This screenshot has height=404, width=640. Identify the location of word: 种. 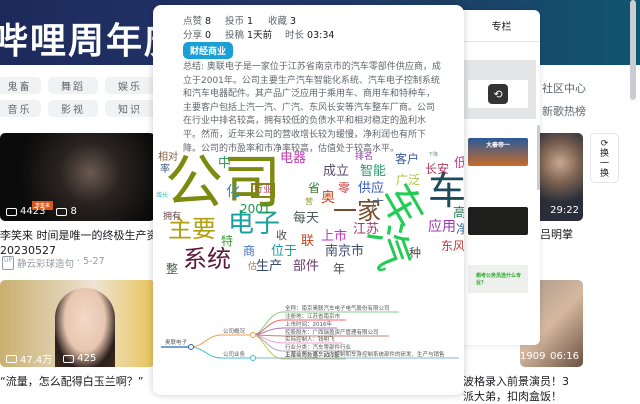
(415, 253).